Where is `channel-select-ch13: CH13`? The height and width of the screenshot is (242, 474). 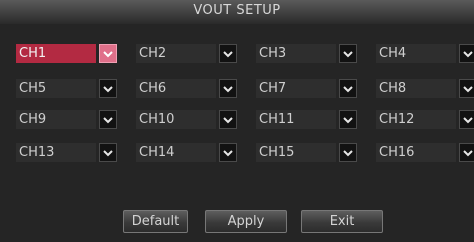
channel-select-ch13: CH13 is located at coordinates (67, 152).